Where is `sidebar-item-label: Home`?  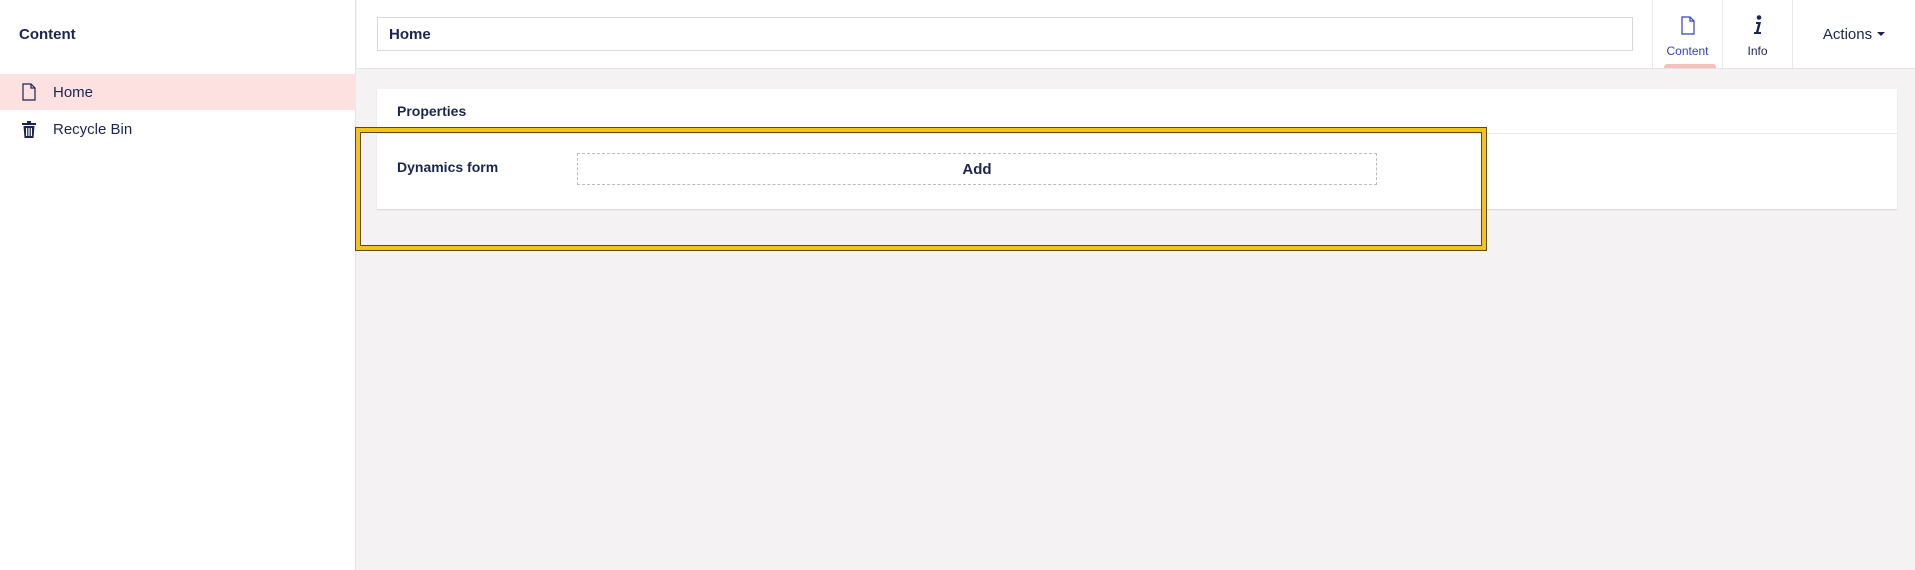 sidebar-item-label: Home is located at coordinates (73, 92).